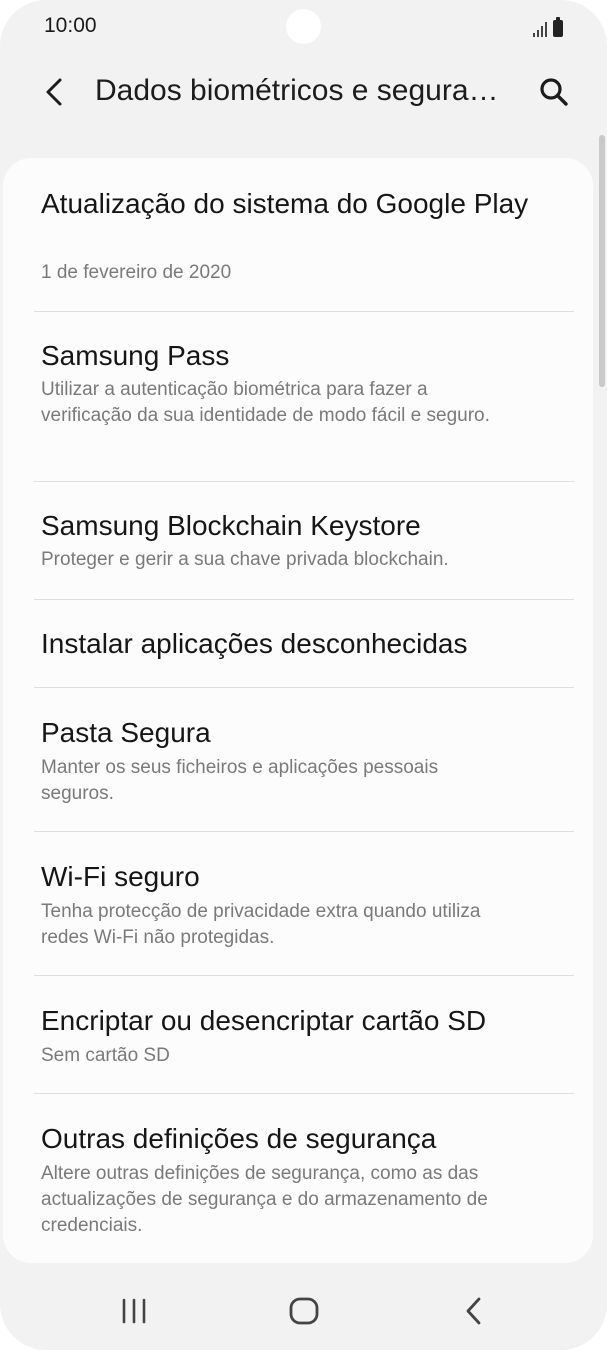  I want to click on signal-icon, so click(540, 29).